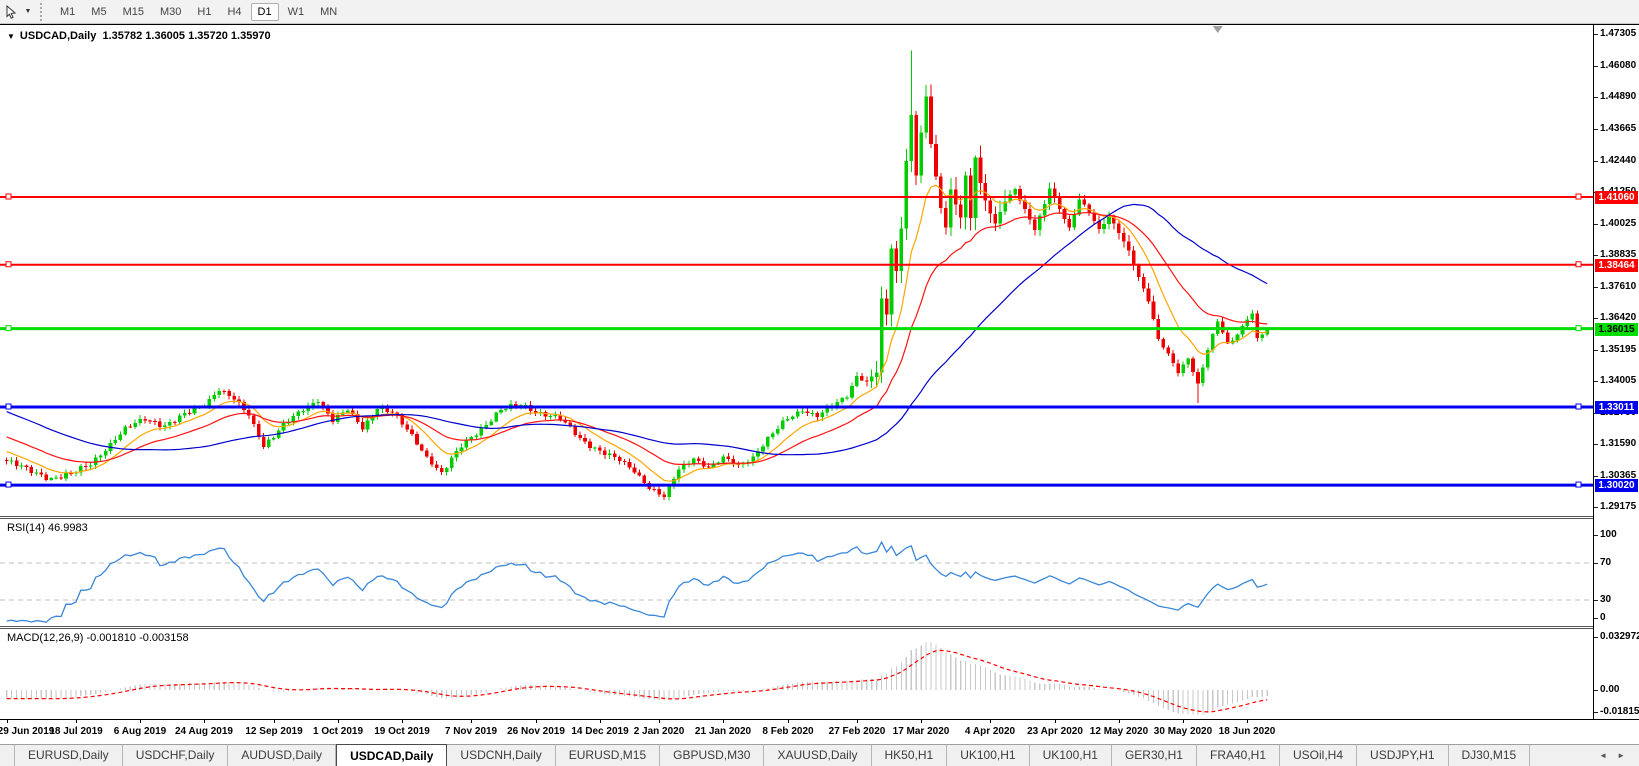 The image size is (1639, 766). I want to click on timeframe-button-H4: H4, so click(234, 12).